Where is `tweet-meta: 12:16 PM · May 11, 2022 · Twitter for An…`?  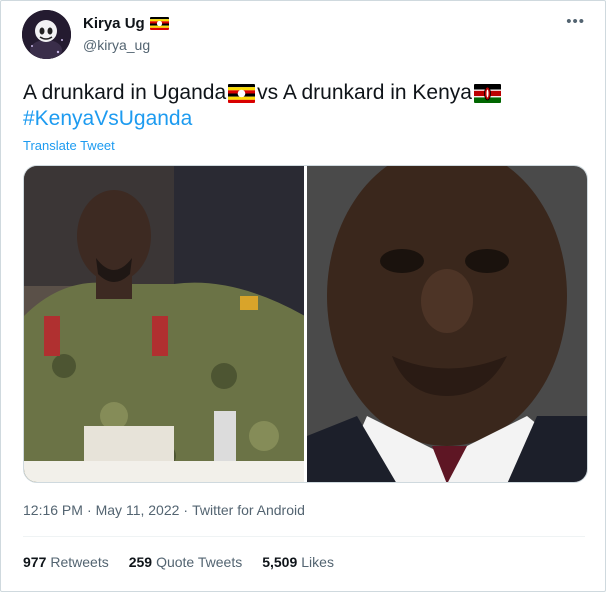
tweet-meta: 12:16 PM · May 11, 2022 · Twitter for An… is located at coordinates (164, 510).